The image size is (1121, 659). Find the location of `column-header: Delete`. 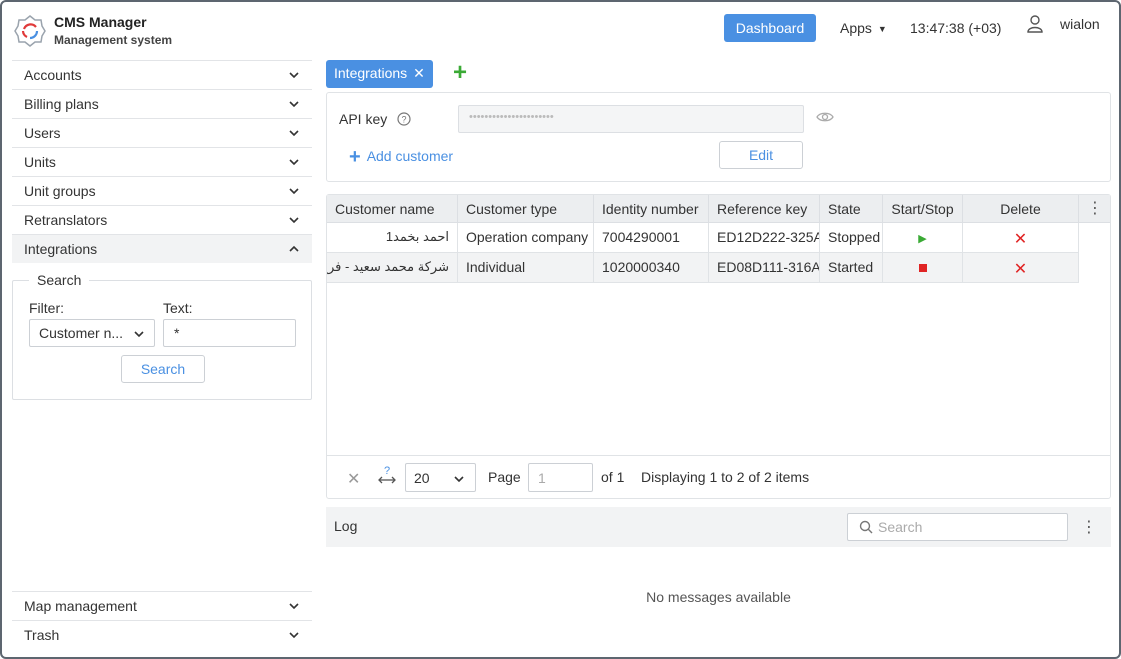

column-header: Delete is located at coordinates (1021, 209).